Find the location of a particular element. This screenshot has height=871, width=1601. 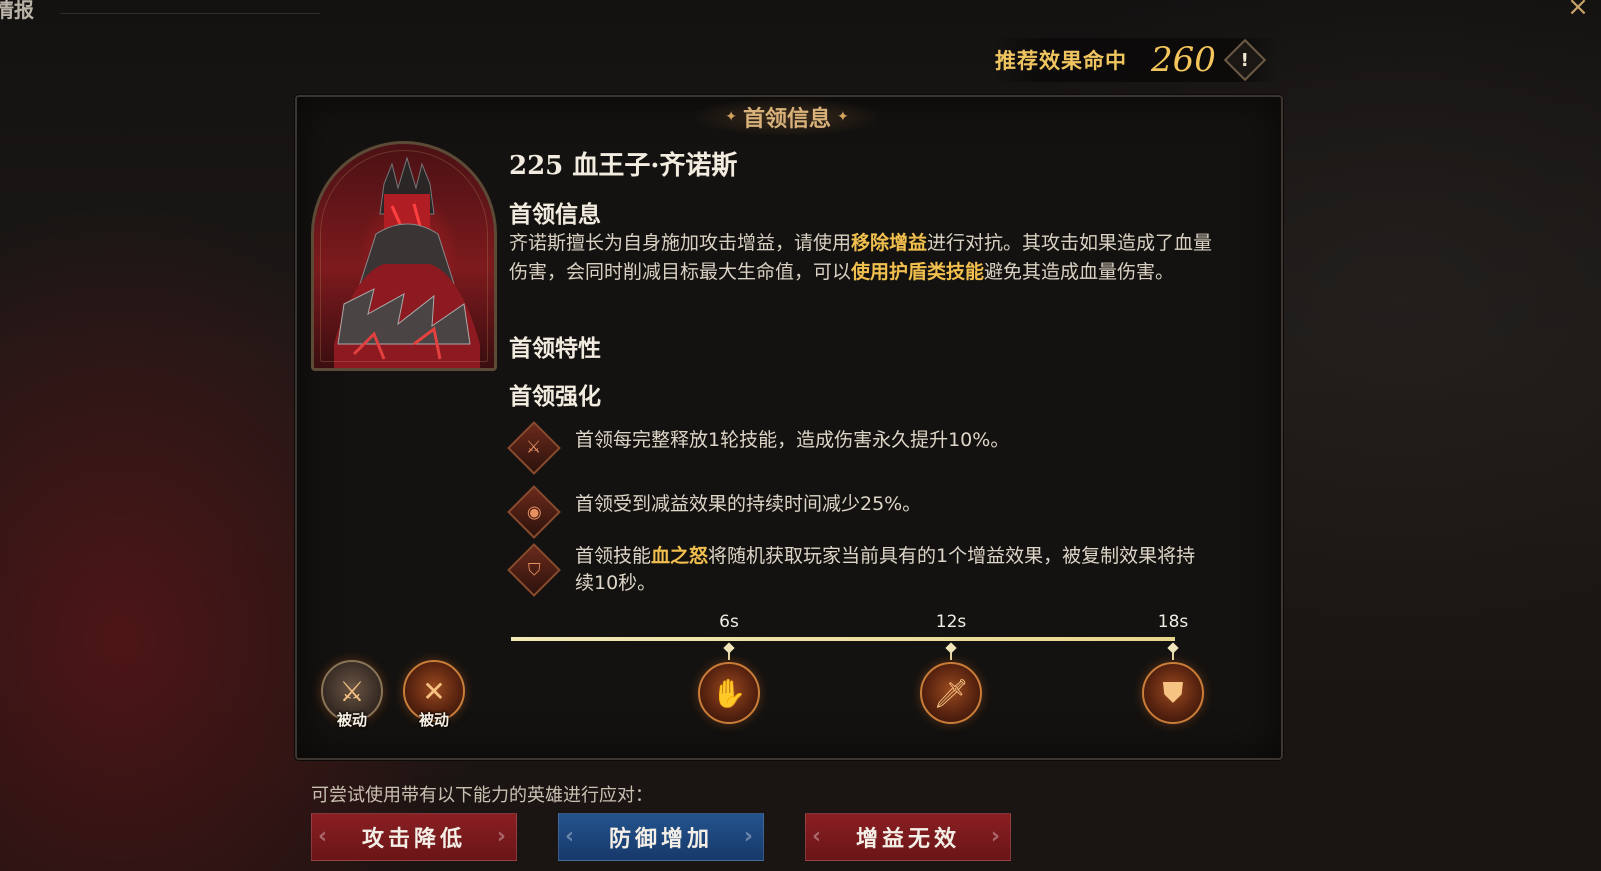

crossed-blades-icon: ✕ is located at coordinates (434, 691).